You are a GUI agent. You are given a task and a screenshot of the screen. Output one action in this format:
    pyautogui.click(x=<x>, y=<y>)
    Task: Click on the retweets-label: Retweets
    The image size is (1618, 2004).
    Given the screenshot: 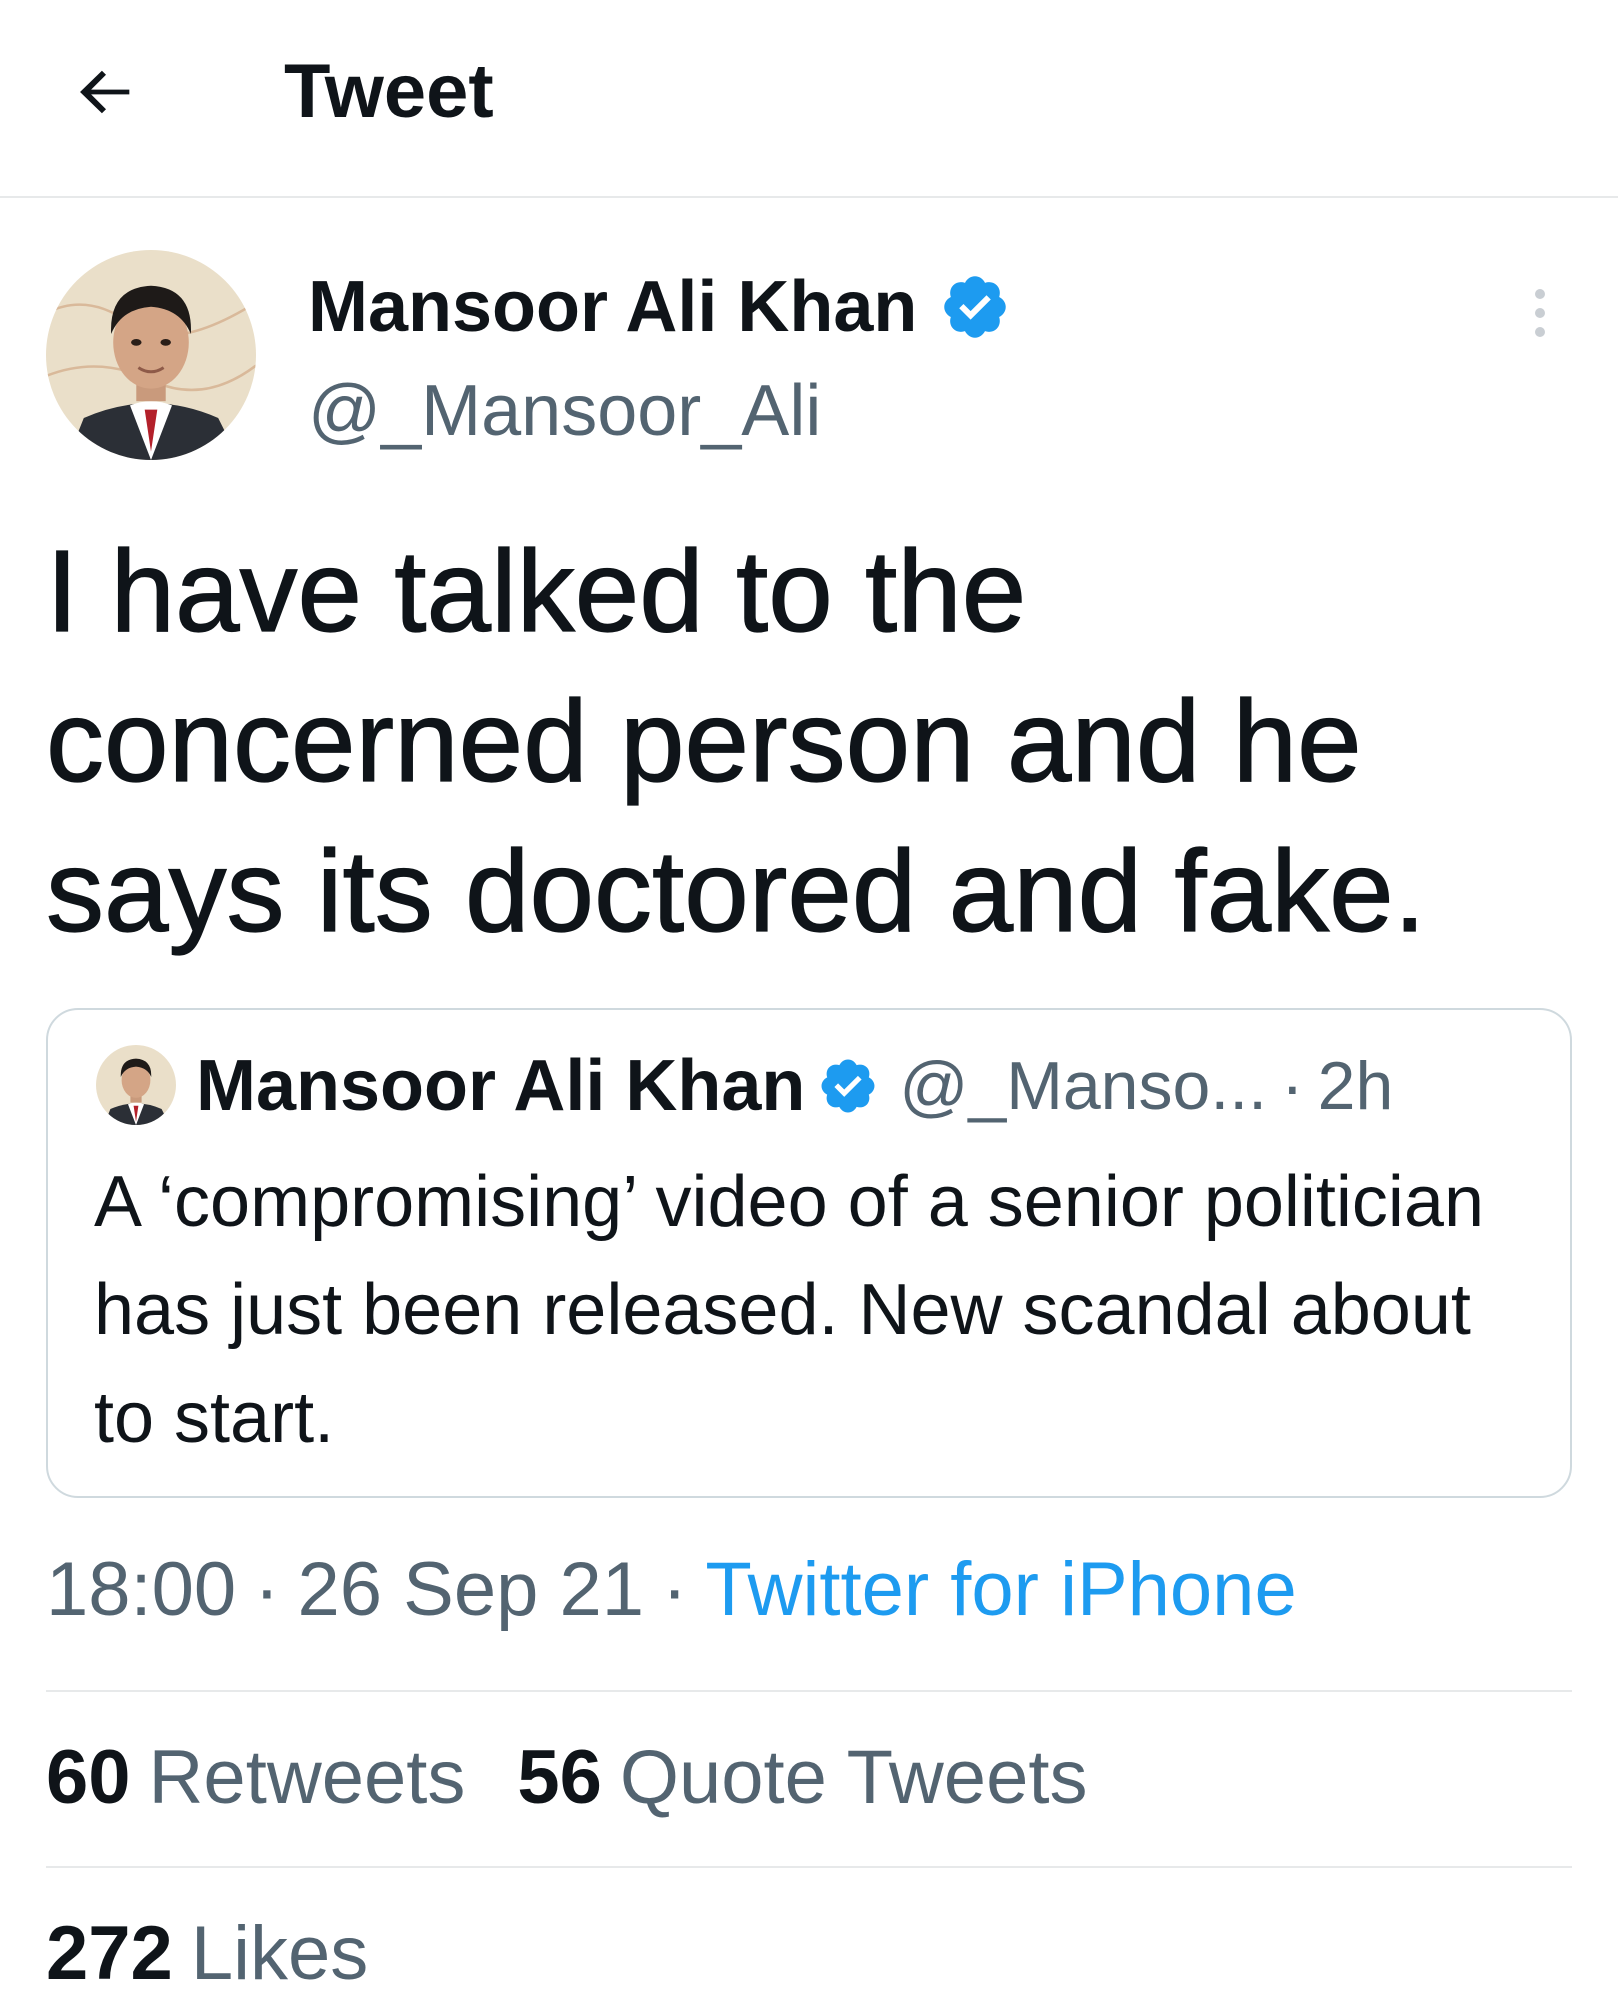 What is the action you would take?
    pyautogui.click(x=307, y=1777)
    